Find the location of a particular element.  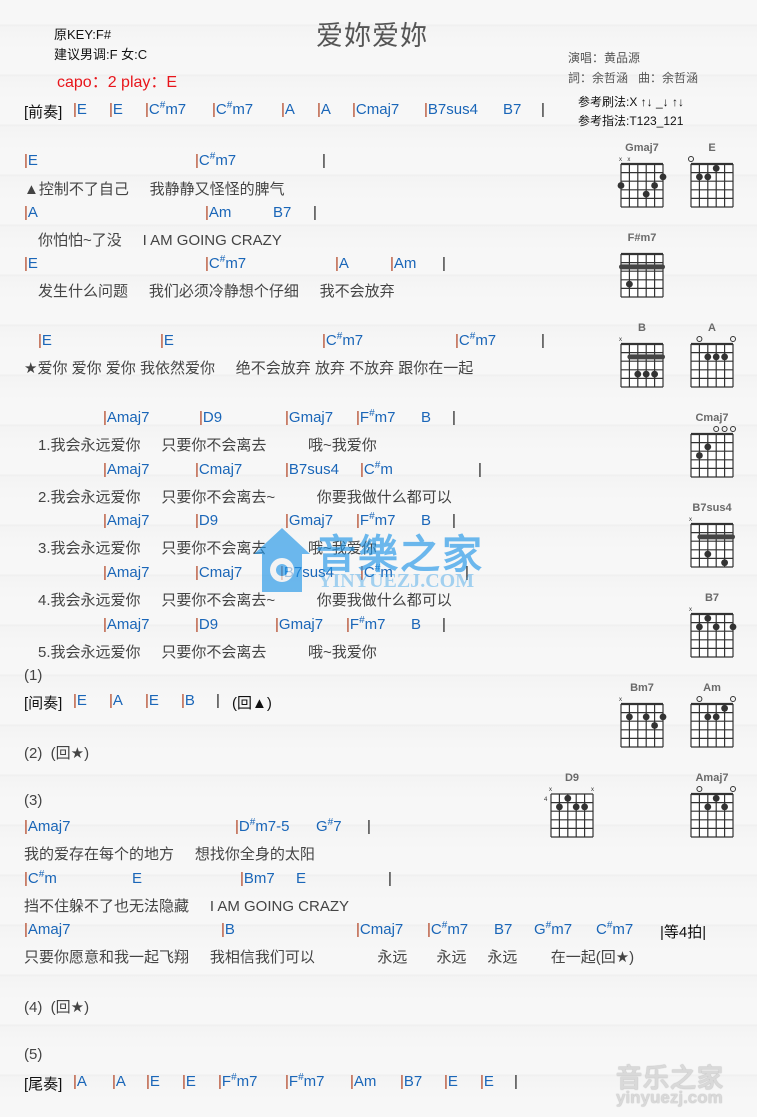

lyric-line: 2.我会永远爱你 只要你不会离去~ 你要我做什么都可以 is located at coordinates (245, 497).